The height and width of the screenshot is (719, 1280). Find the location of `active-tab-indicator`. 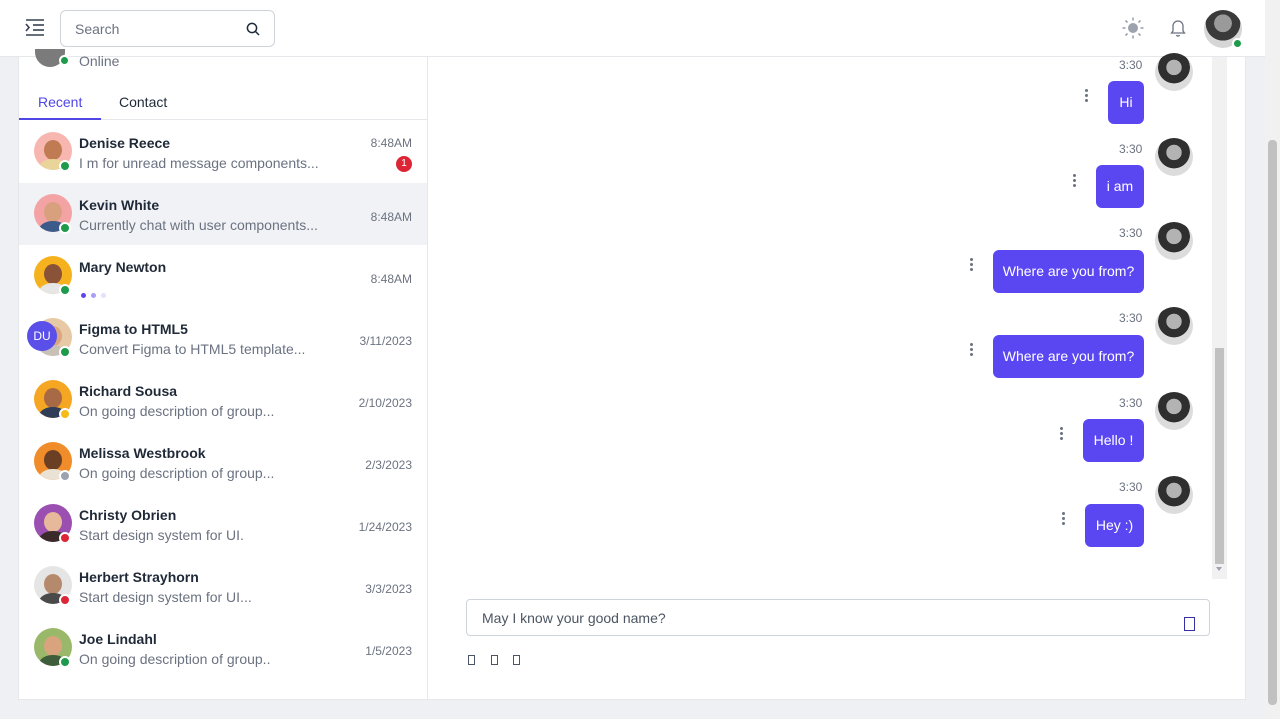

active-tab-indicator is located at coordinates (60, 119).